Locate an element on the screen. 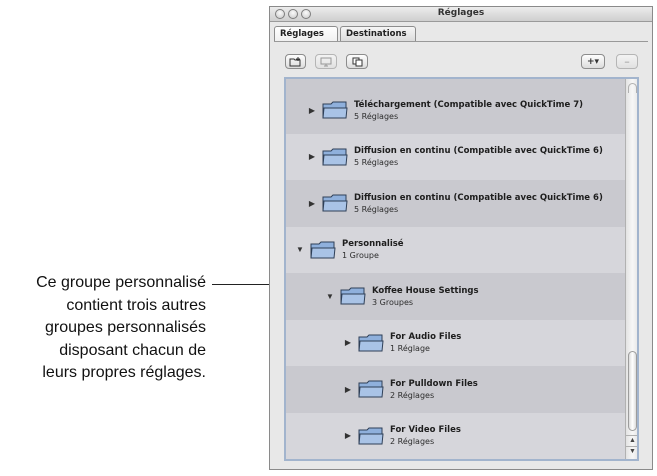  callout-line-5: leurs propres réglages. is located at coordinates (124, 372).